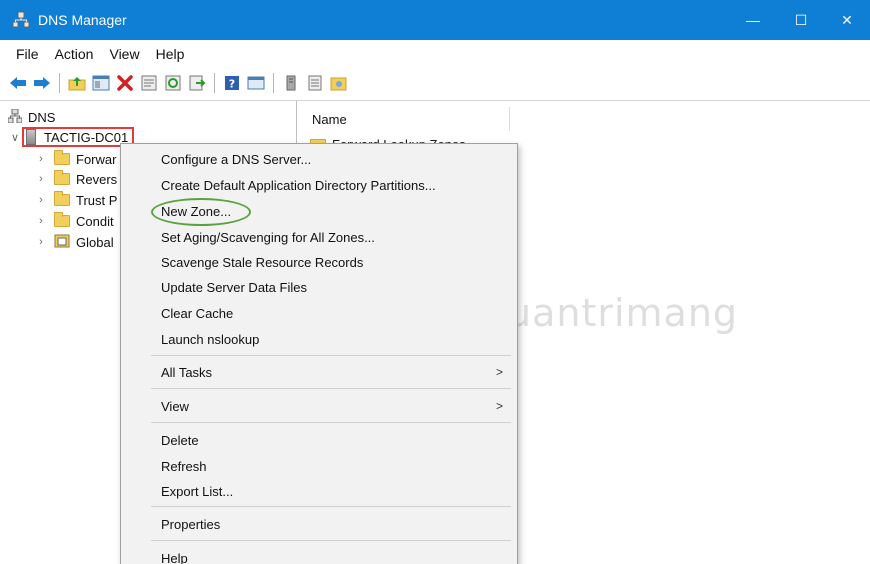  What do you see at coordinates (149, 83) in the screenshot?
I see `properties-icon` at bounding box center [149, 83].